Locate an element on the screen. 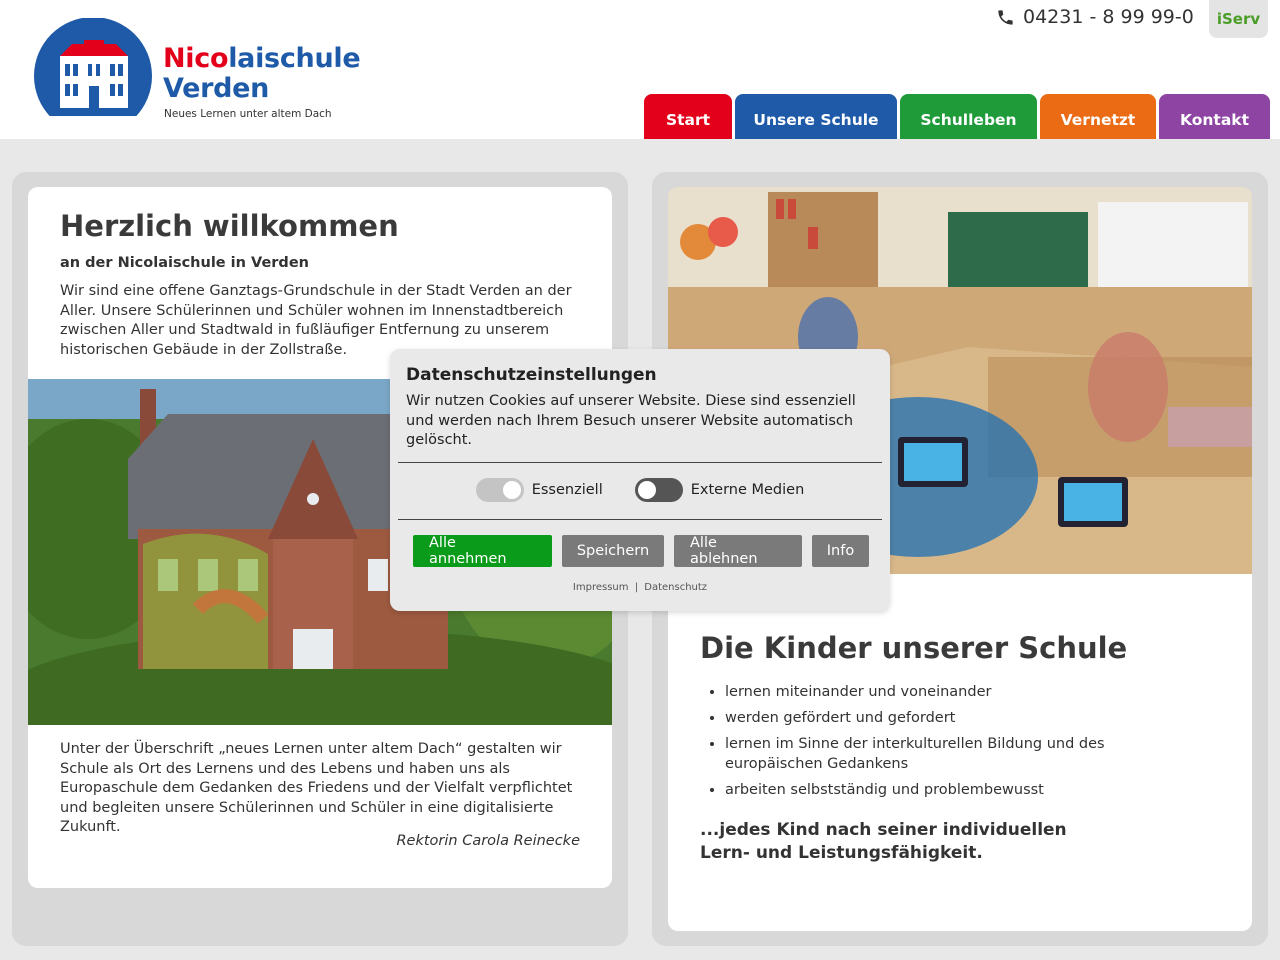 The image size is (1280, 960). datenschutz-link: Datenschutz is located at coordinates (675, 587).